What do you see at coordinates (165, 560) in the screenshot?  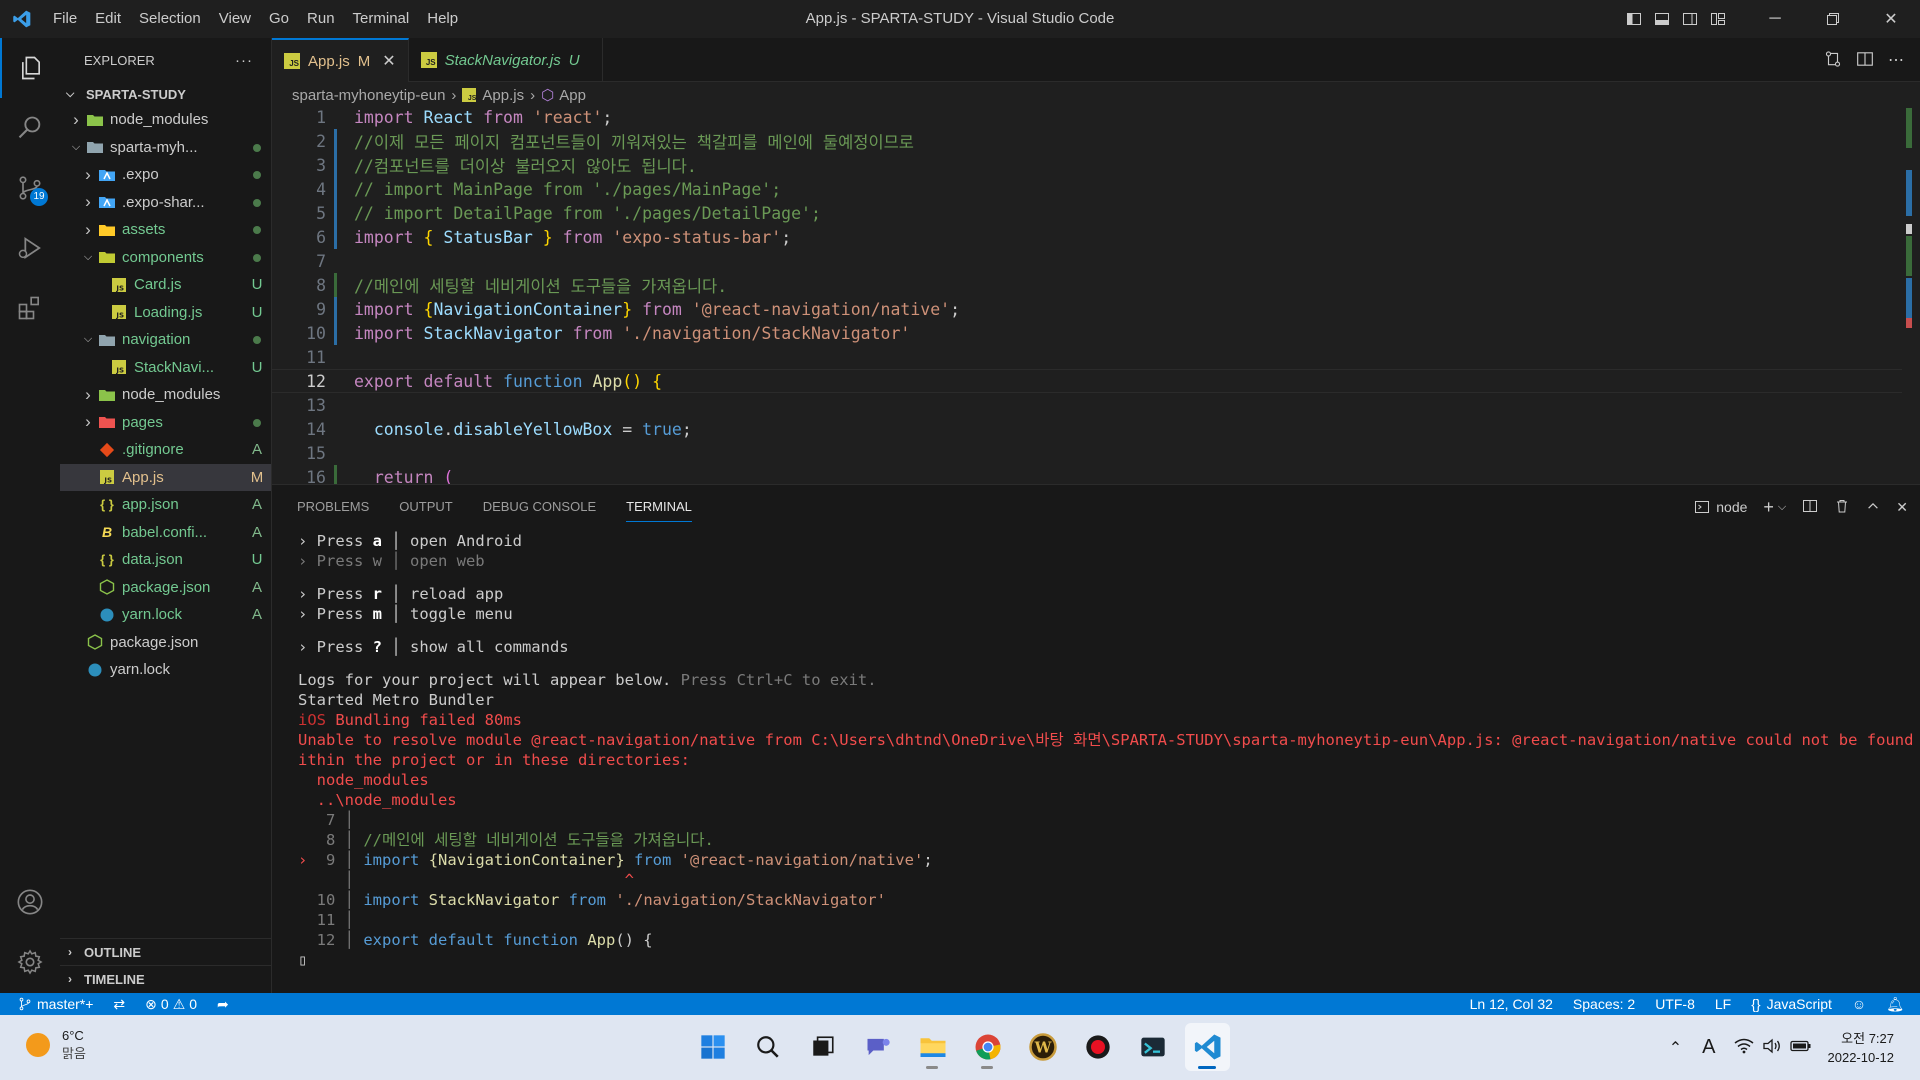 I see `tree-item: { } data.json U` at bounding box center [165, 560].